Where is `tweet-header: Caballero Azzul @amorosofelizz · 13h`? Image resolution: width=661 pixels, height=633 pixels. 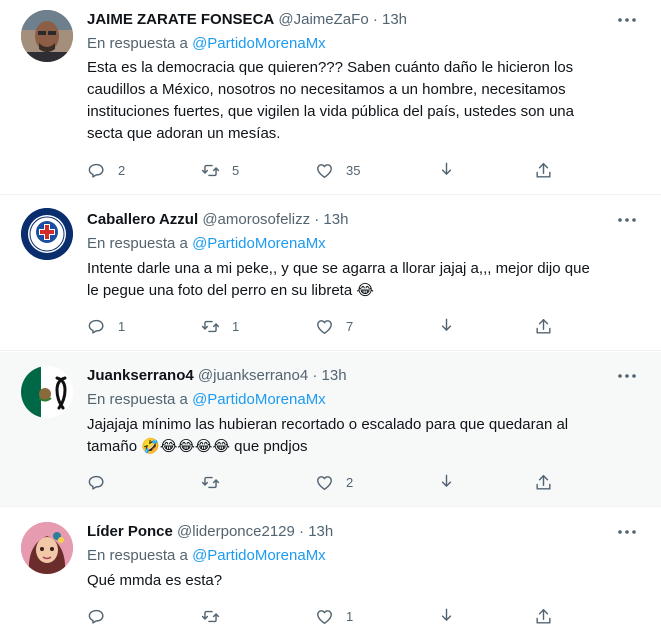
tweet-header: Caballero Azzul @amorosofelizz · 13h is located at coordinates (217, 220).